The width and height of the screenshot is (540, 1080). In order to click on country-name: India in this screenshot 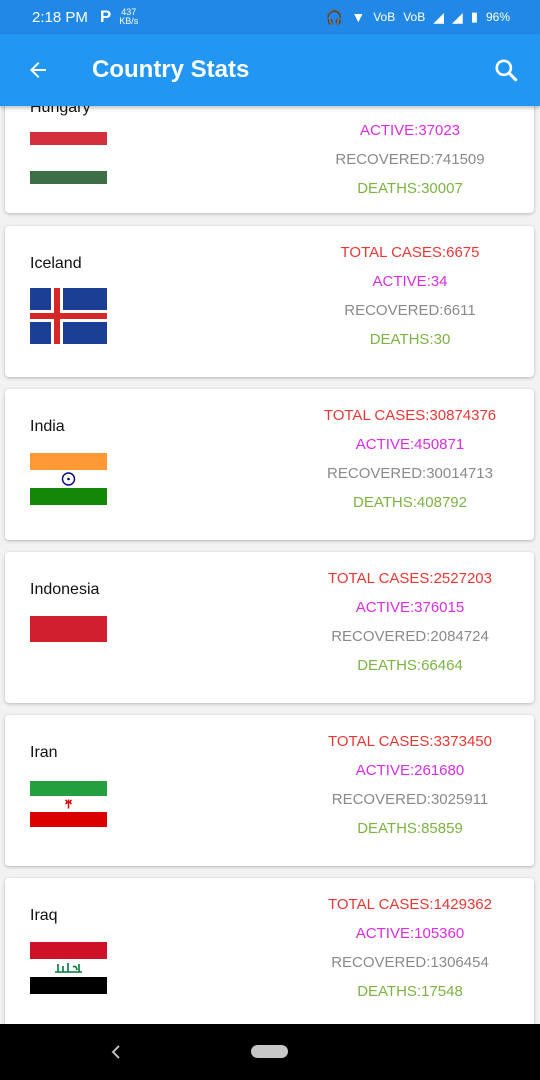, I will do `click(47, 426)`.